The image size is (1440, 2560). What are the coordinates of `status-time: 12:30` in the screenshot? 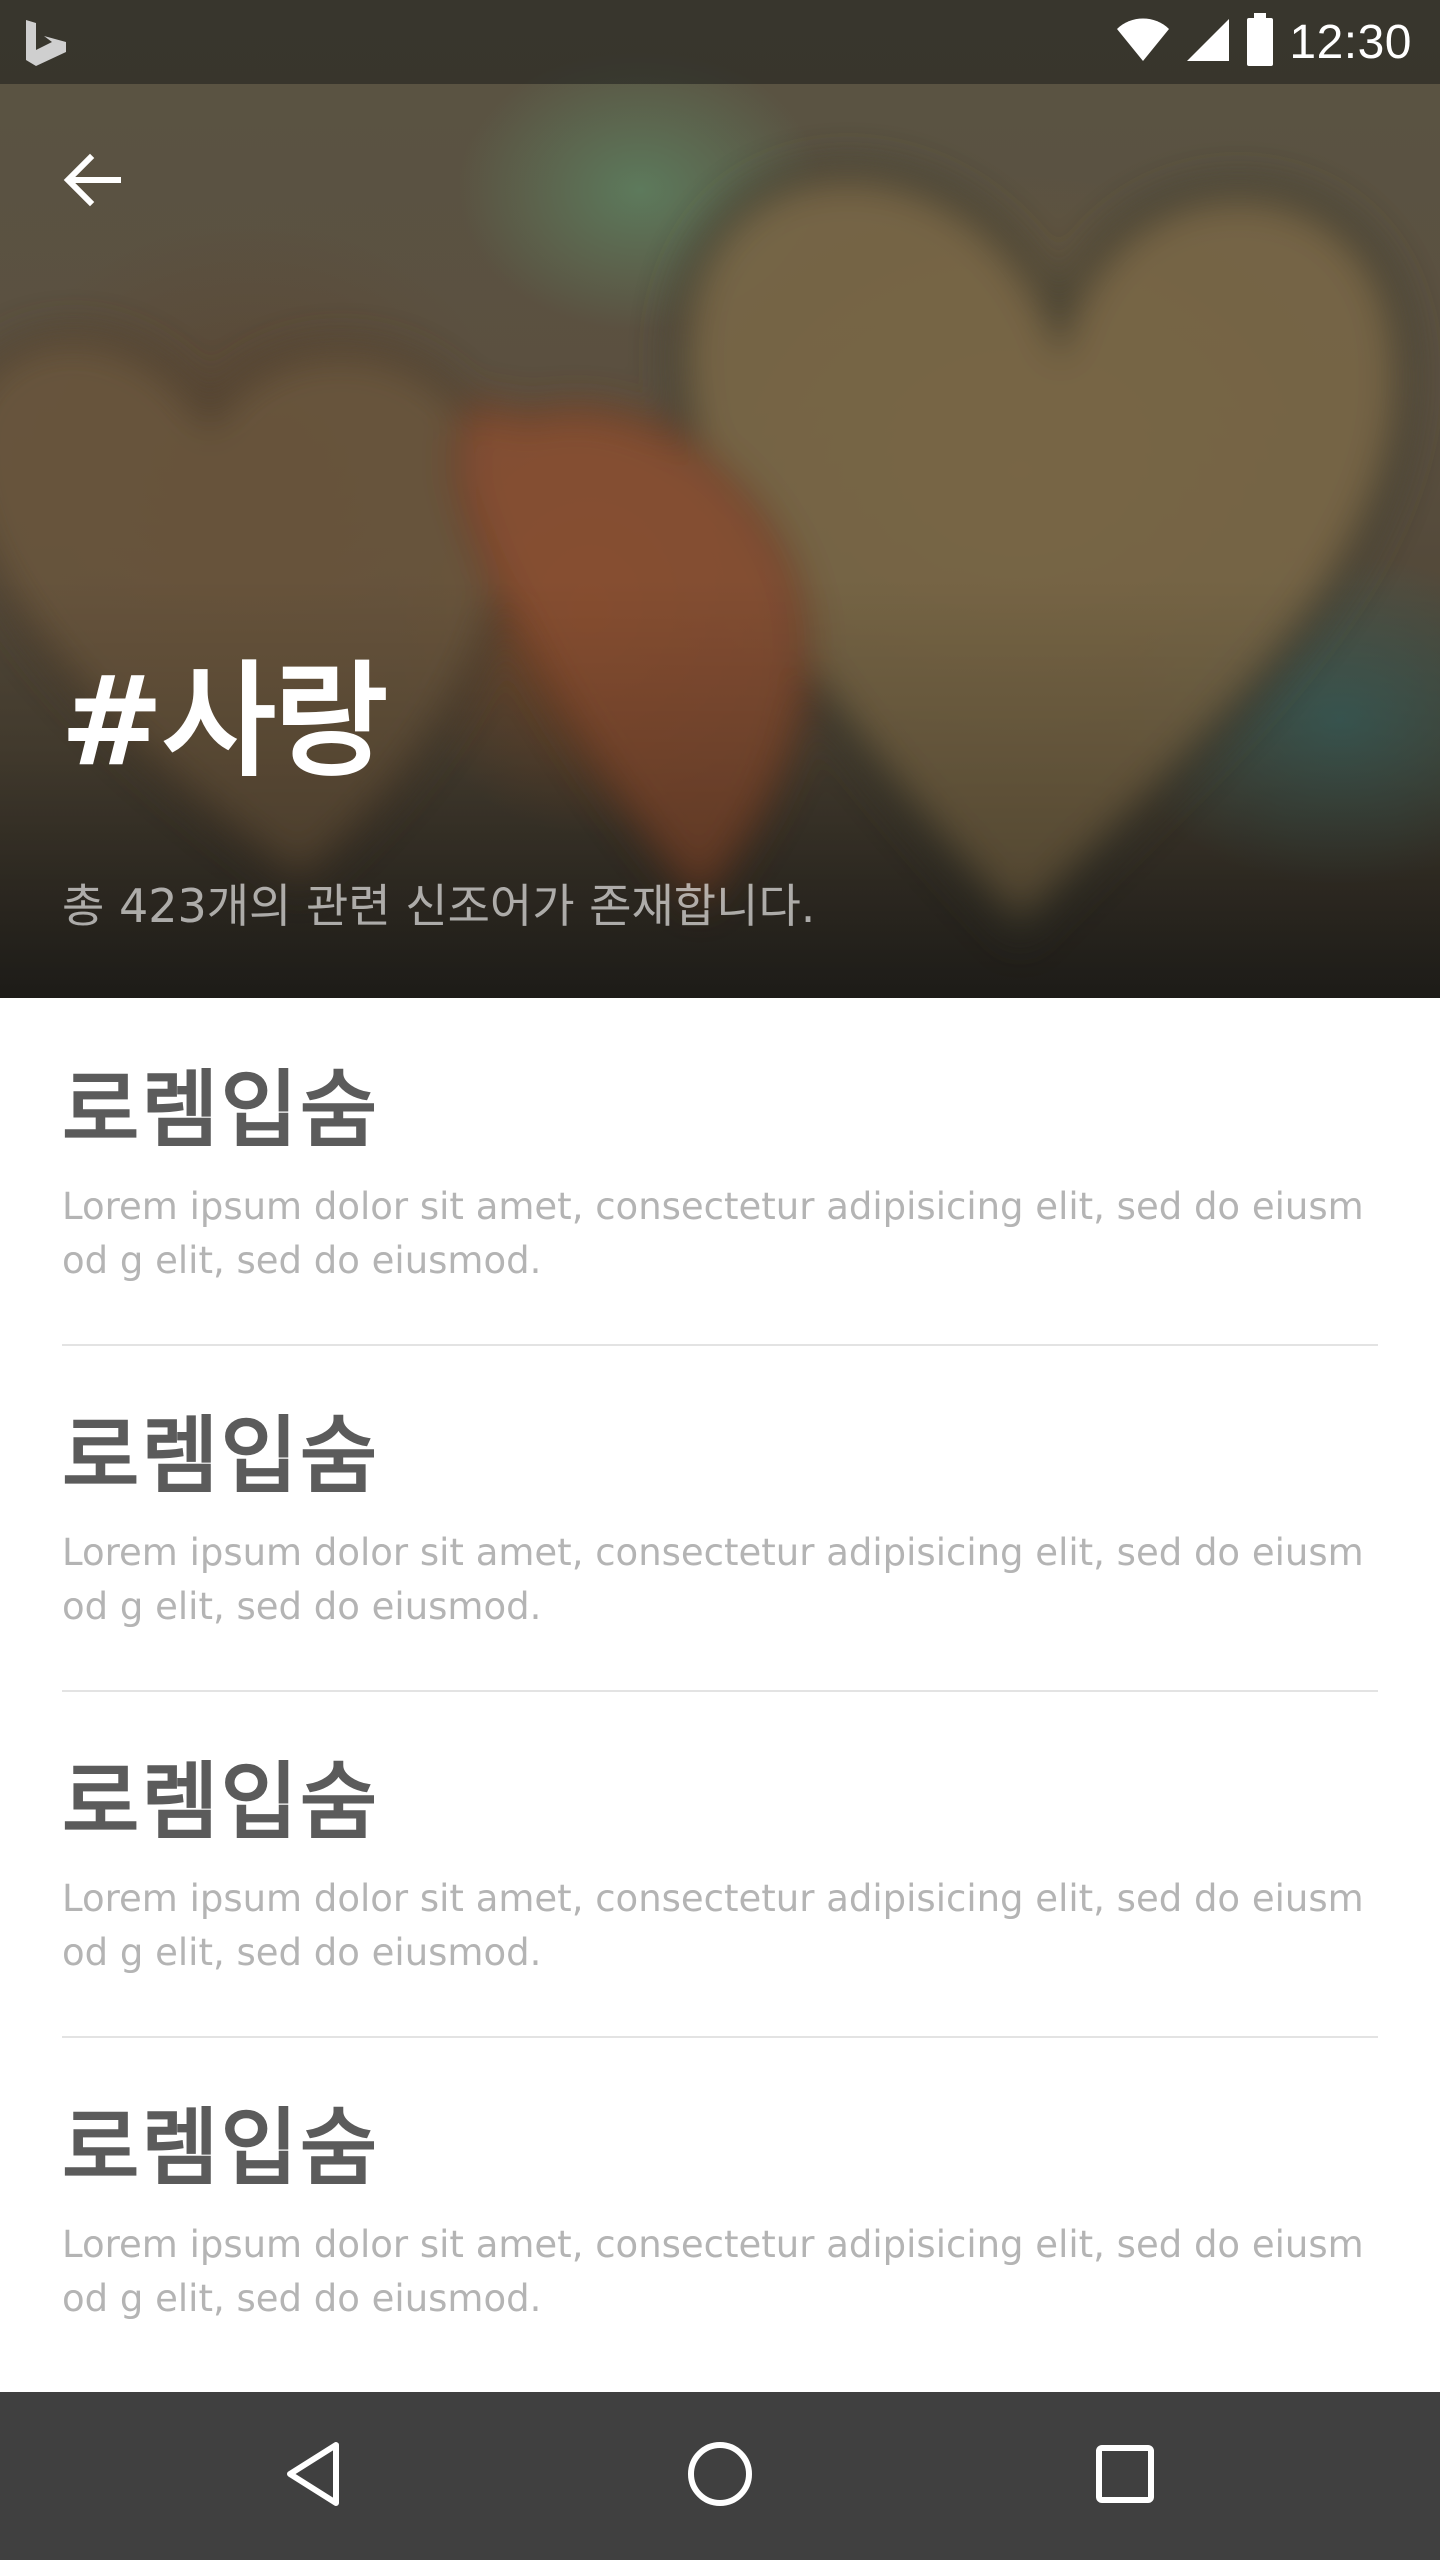 It's located at (1350, 42).